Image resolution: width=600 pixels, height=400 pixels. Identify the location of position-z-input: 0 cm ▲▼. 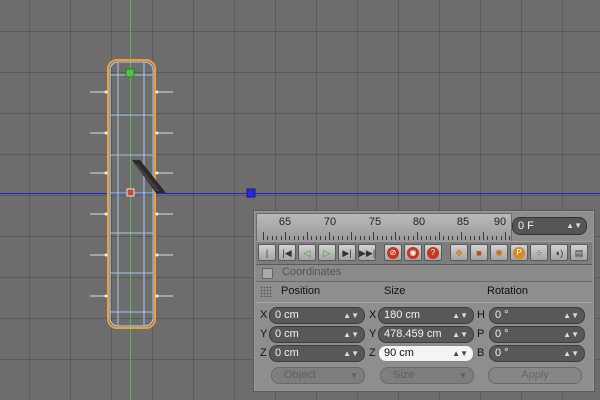
(317, 353).